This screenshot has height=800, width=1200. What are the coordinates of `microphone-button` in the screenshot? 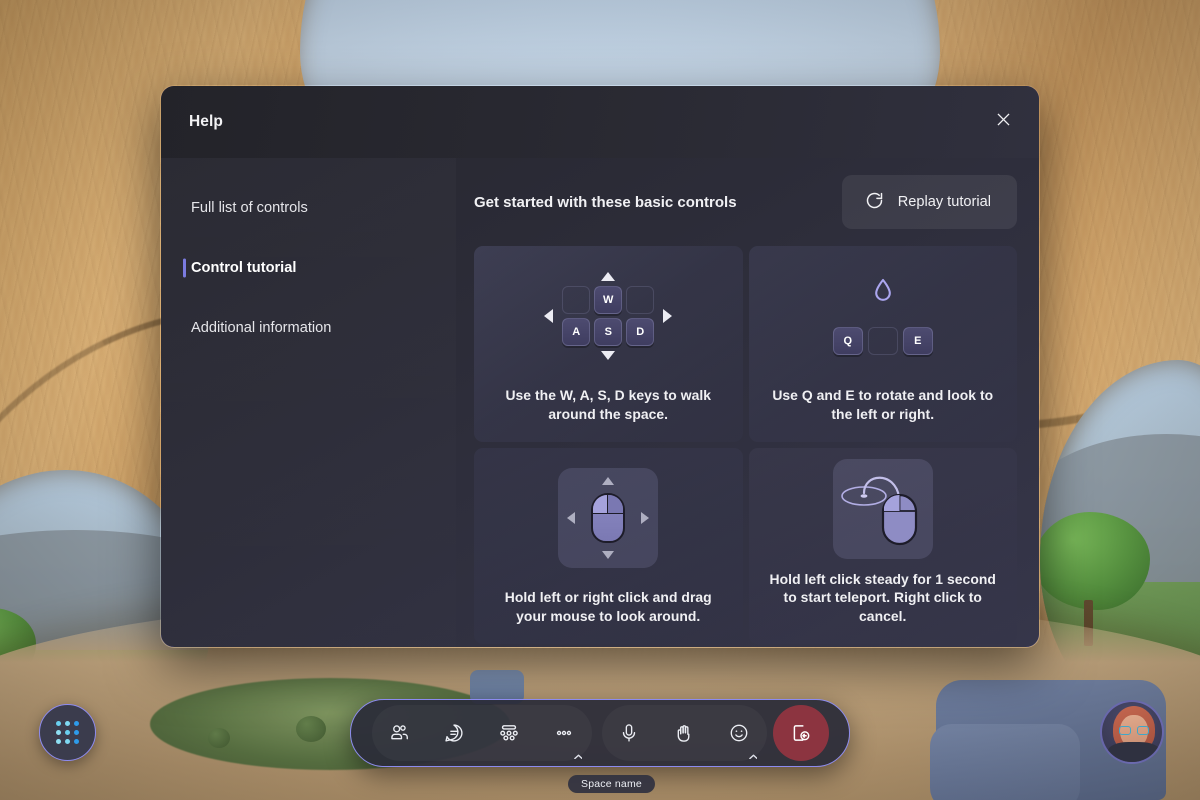 It's located at (629, 733).